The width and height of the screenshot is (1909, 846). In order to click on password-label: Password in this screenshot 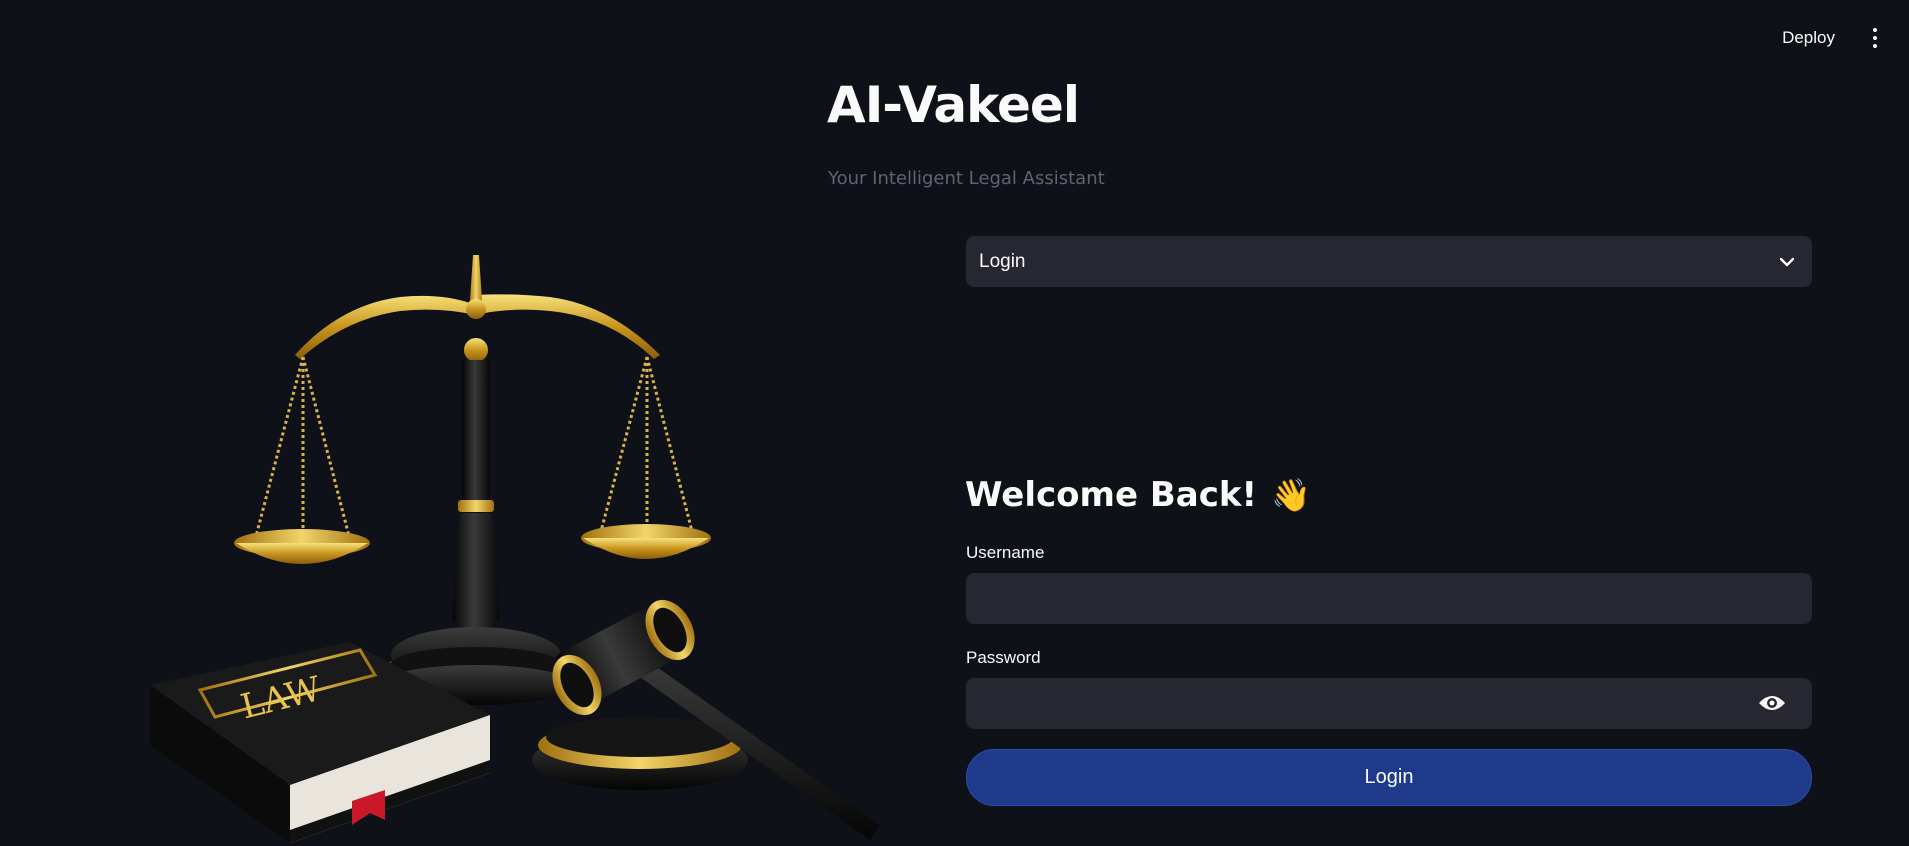, I will do `click(1003, 657)`.